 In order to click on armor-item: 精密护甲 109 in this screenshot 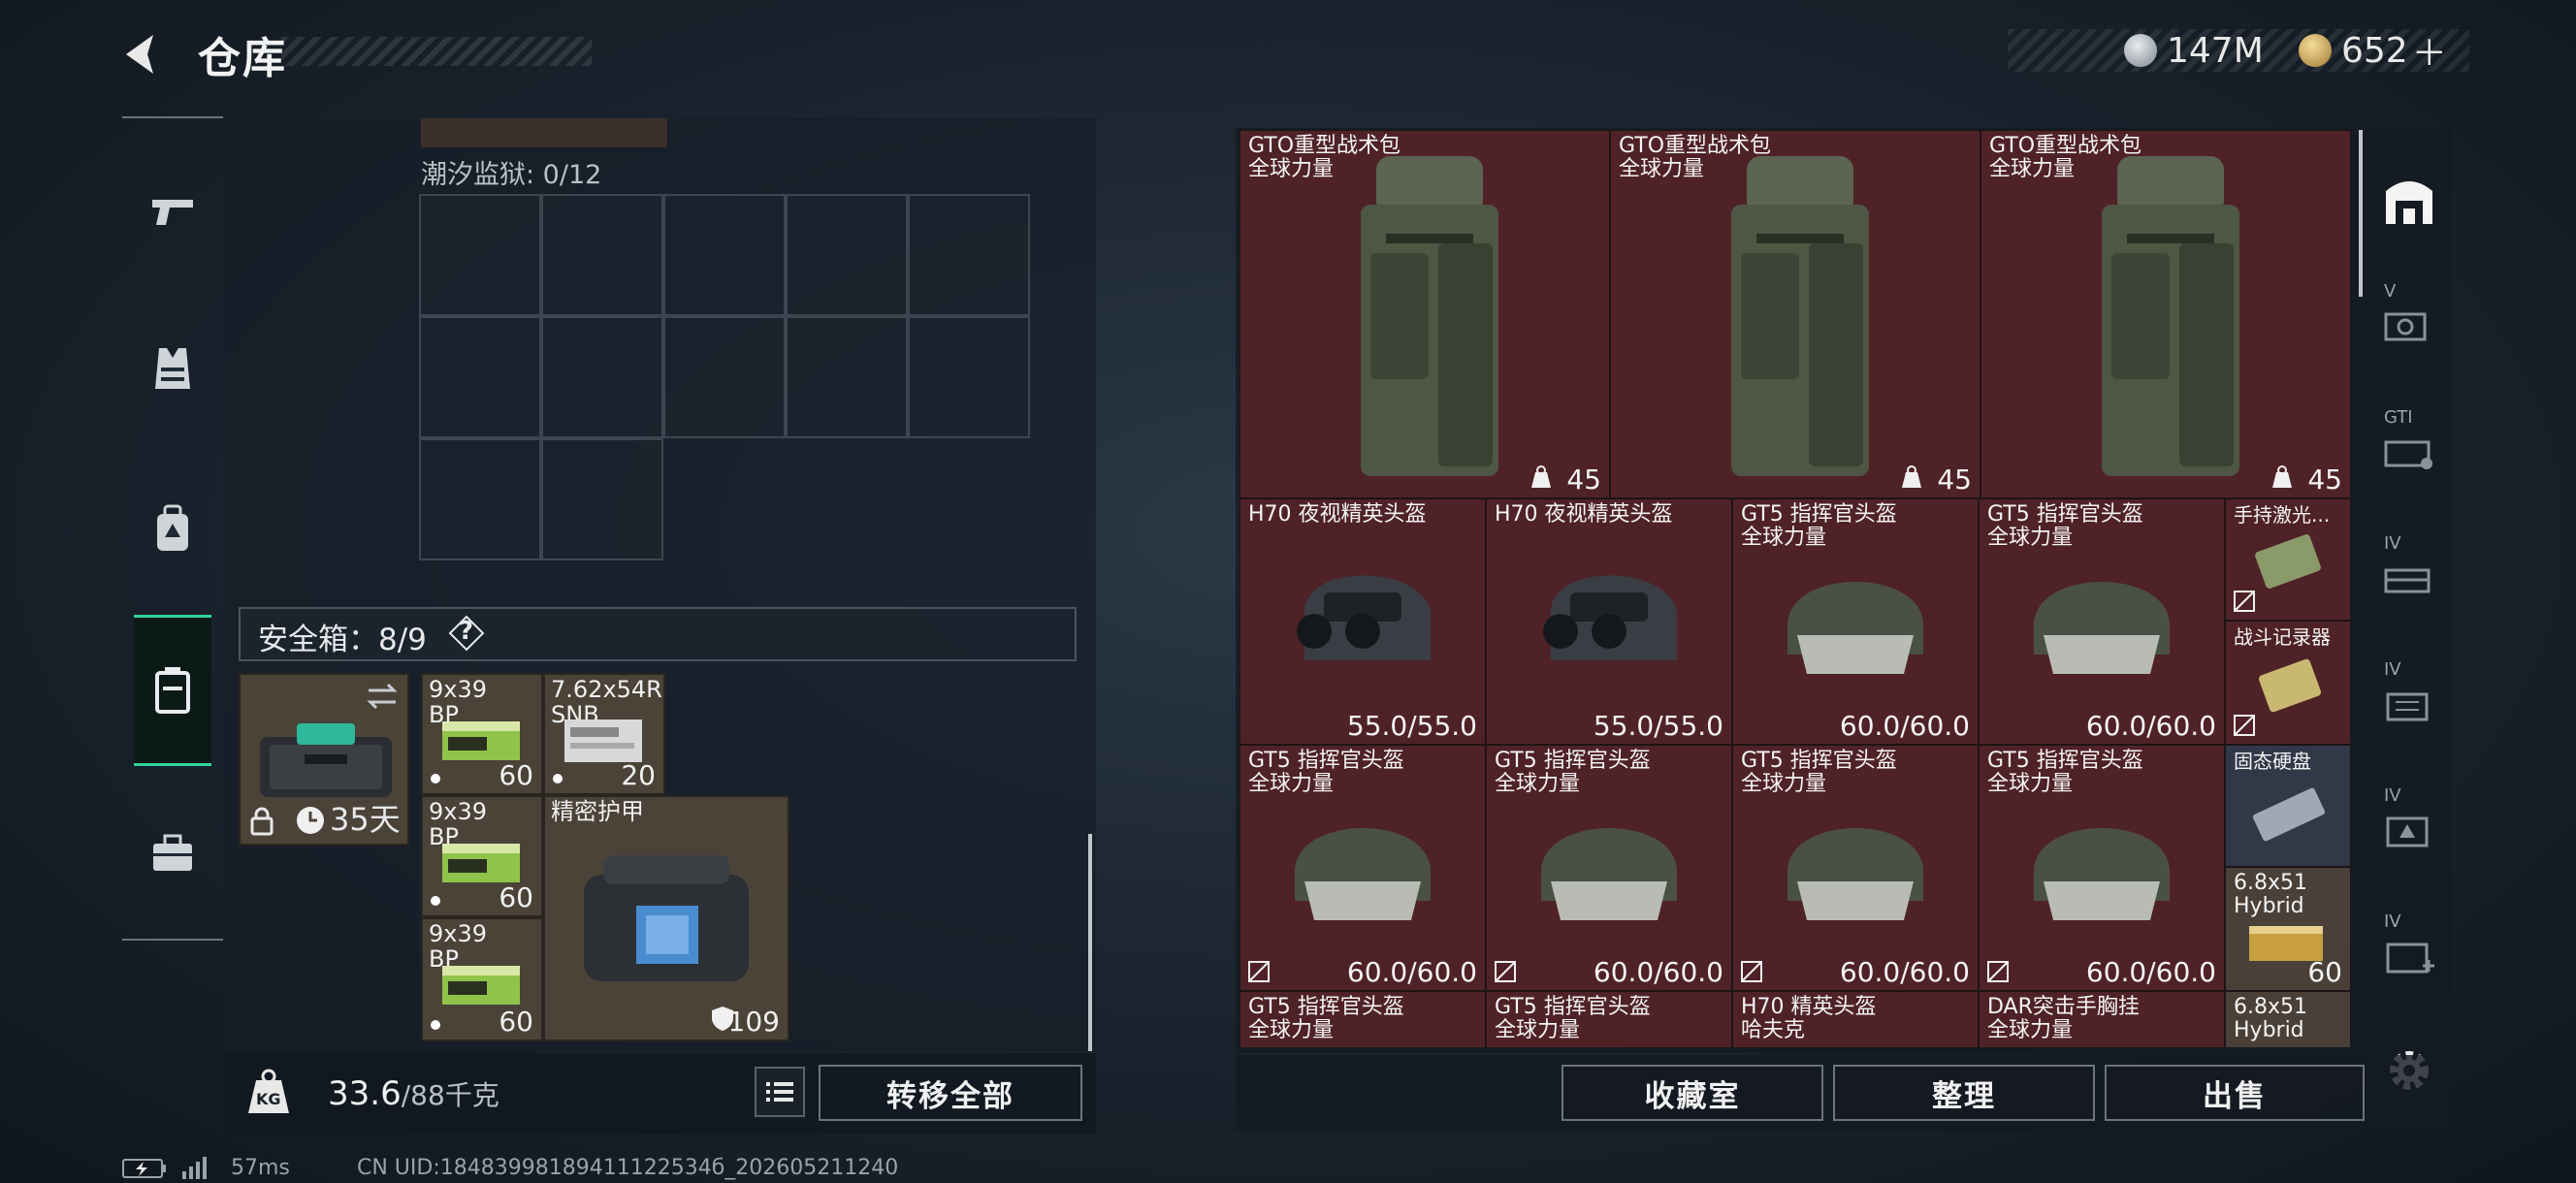, I will do `click(666, 918)`.